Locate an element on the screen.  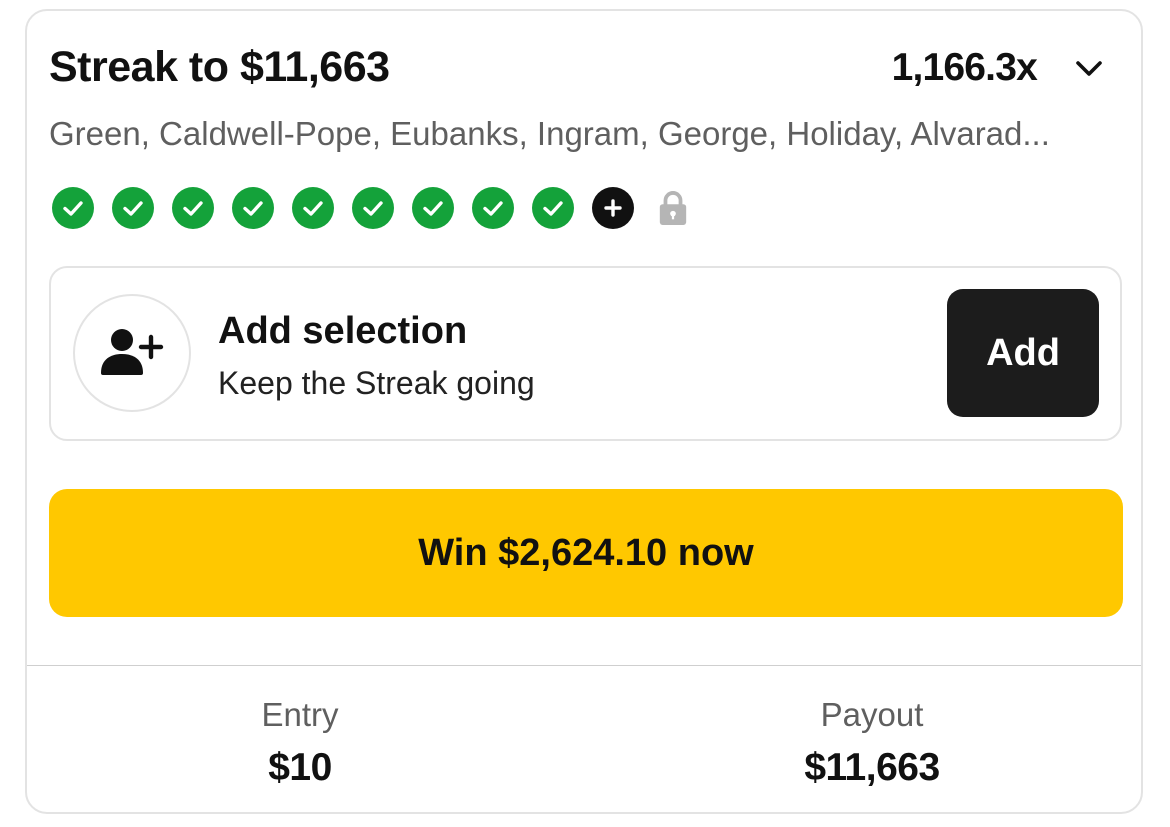
add-selection-title: Add selection is located at coordinates (343, 331).